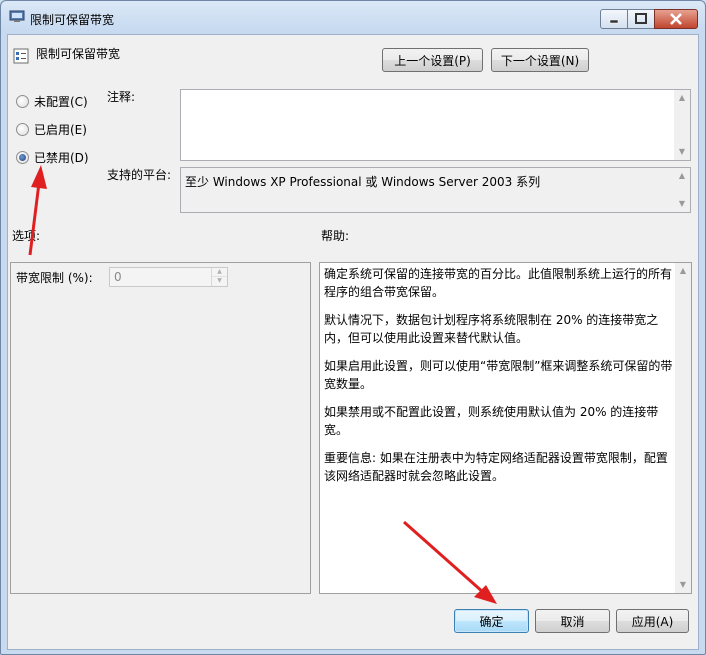  I want to click on help-label: 帮助:, so click(335, 236).